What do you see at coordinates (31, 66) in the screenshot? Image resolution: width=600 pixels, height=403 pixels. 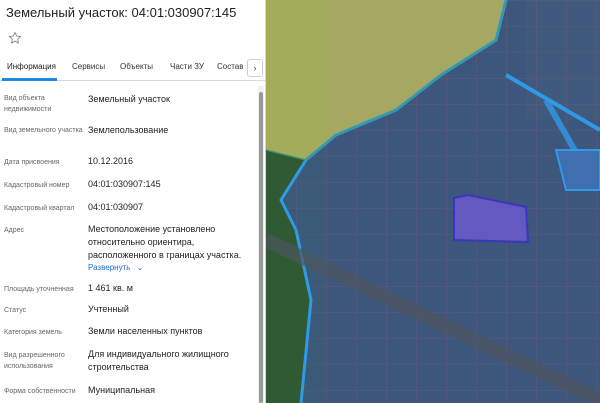 I see `tab-information: Информация` at bounding box center [31, 66].